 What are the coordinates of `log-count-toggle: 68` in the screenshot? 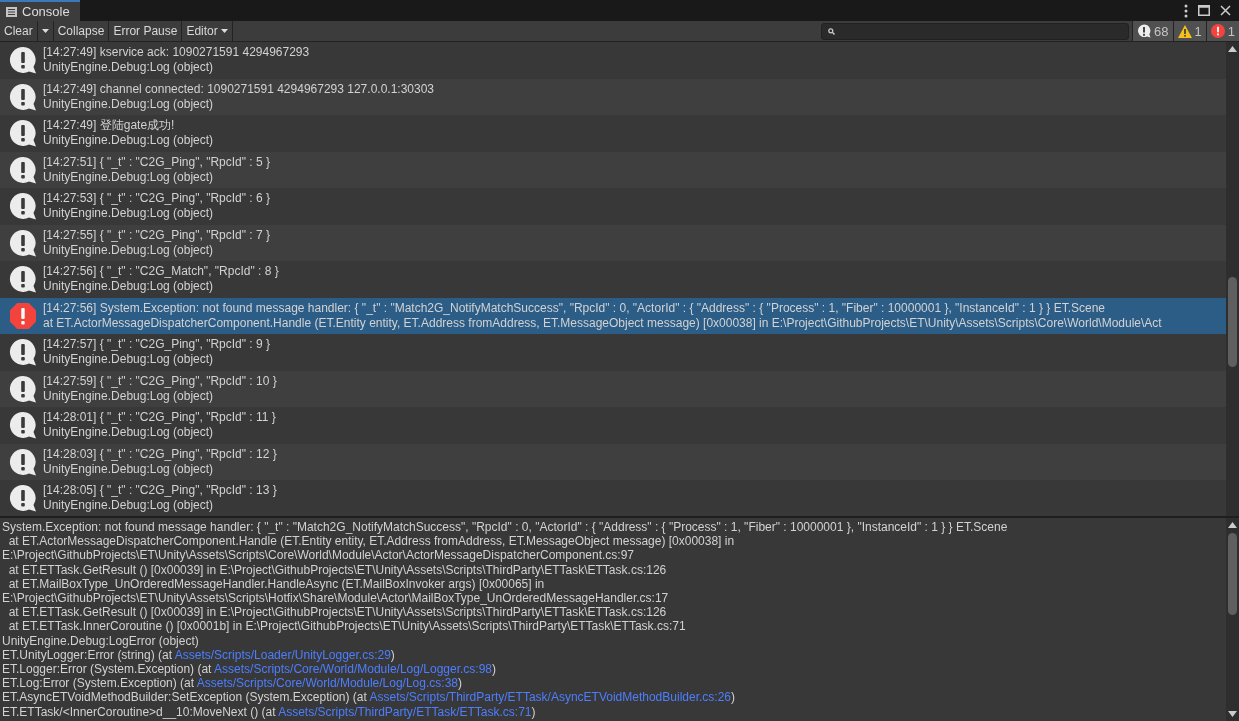 It's located at (1152, 31).